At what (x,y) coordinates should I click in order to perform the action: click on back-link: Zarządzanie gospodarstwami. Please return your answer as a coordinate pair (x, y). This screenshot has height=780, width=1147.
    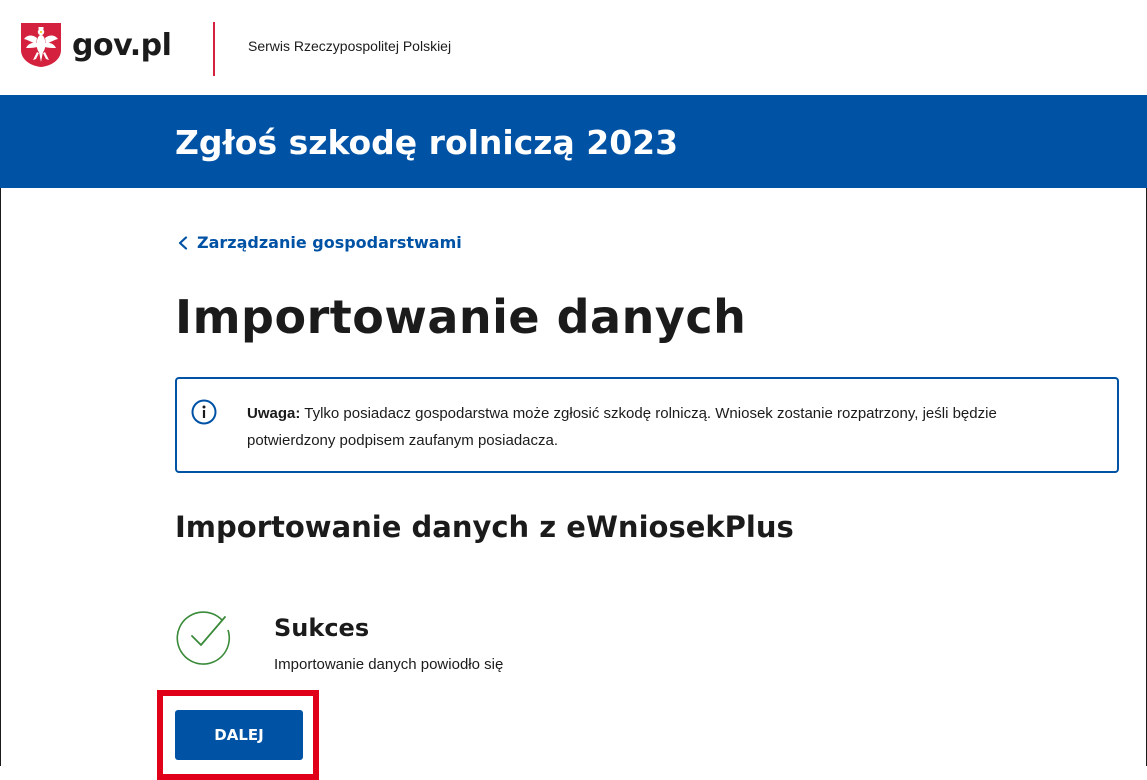
    Looking at the image, I should click on (319, 242).